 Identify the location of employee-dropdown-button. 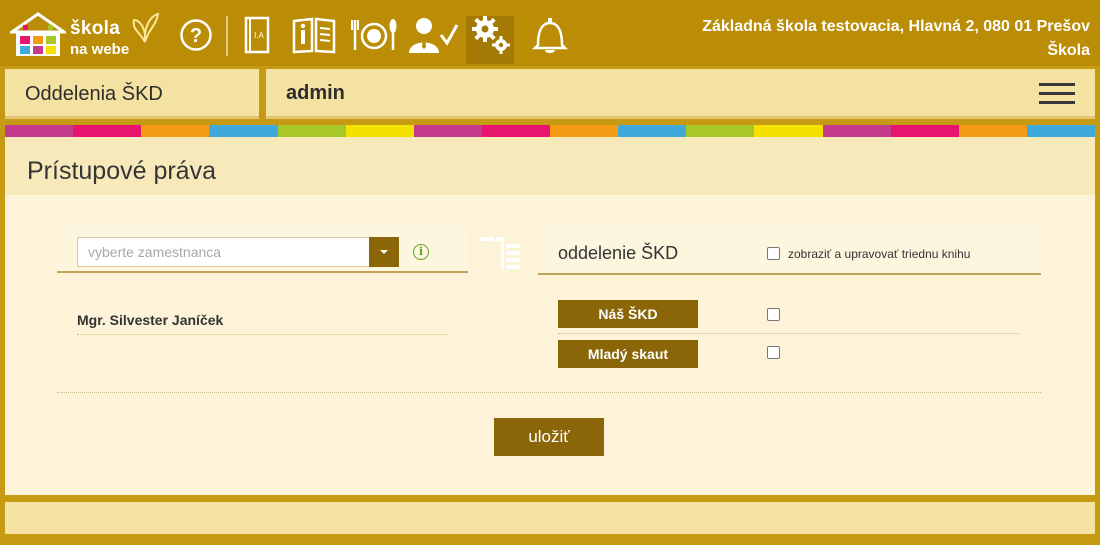
(384, 252).